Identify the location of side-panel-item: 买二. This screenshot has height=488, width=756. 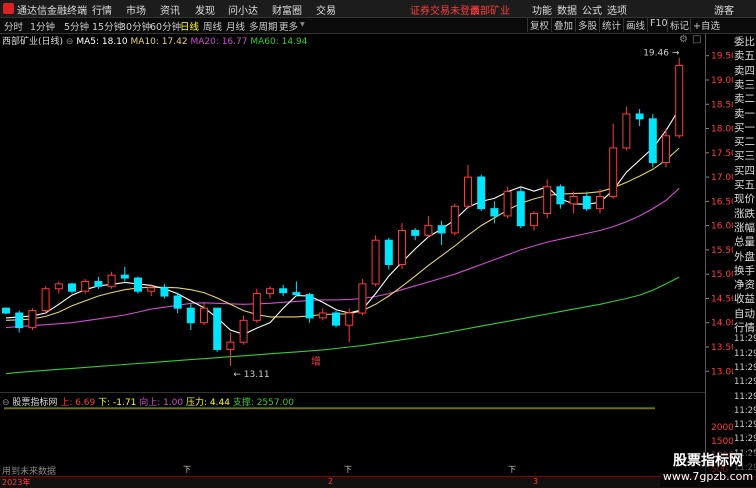
(744, 141).